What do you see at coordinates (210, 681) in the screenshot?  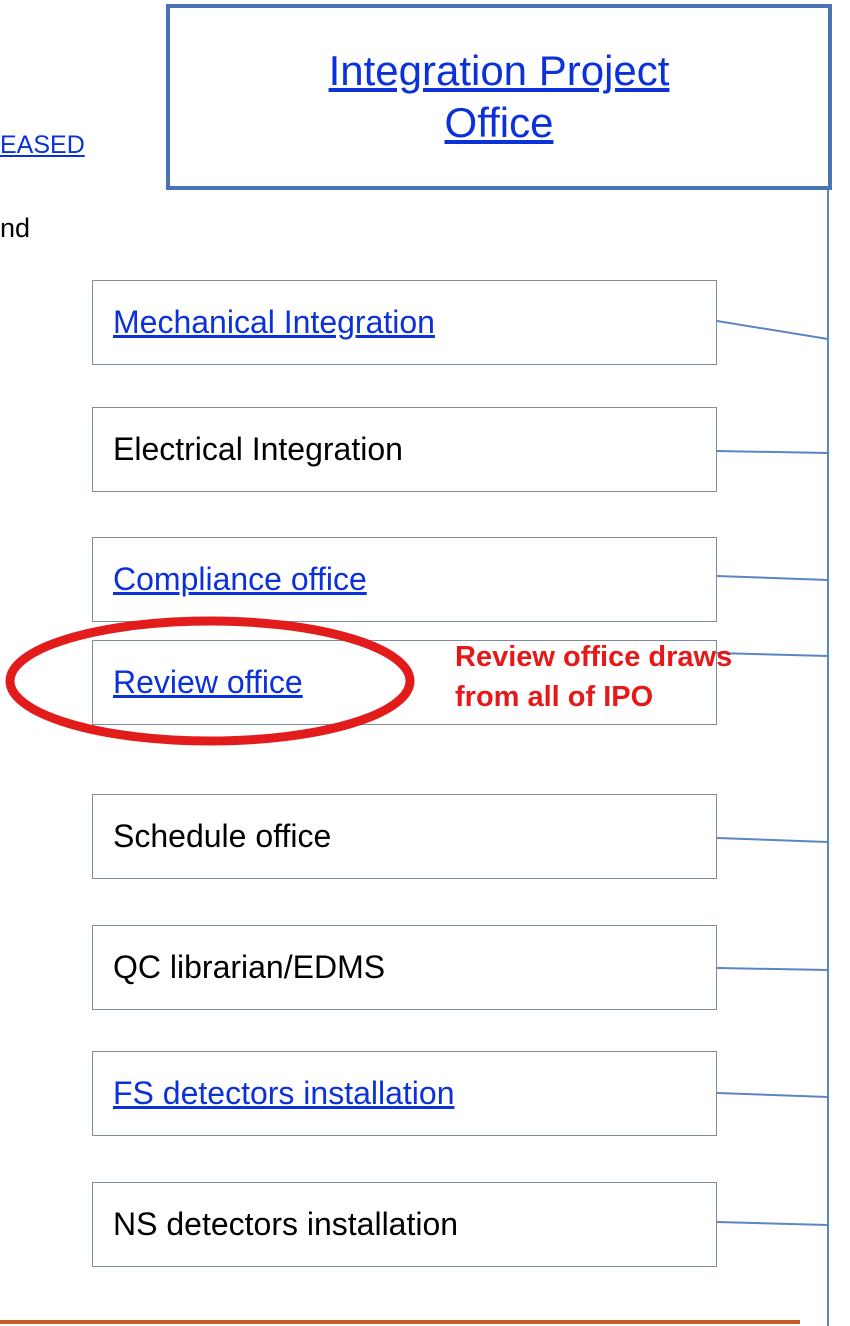 I see `review-office-highlight-ellipse` at bounding box center [210, 681].